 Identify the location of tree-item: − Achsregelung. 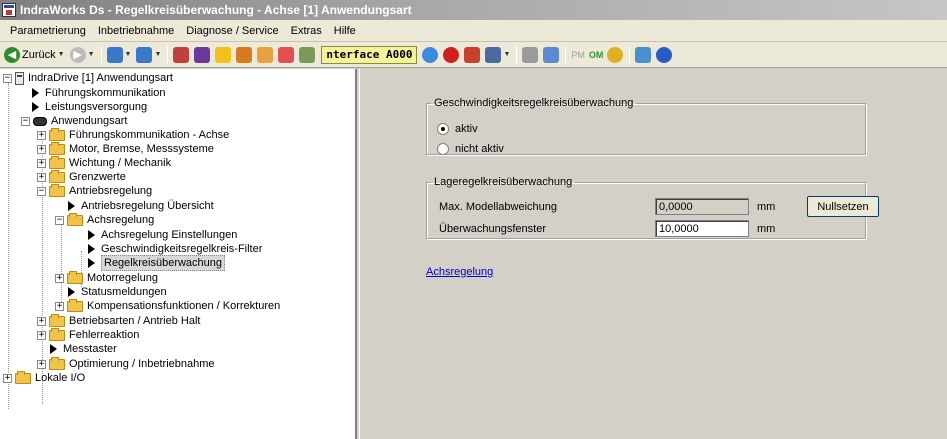
(104, 219).